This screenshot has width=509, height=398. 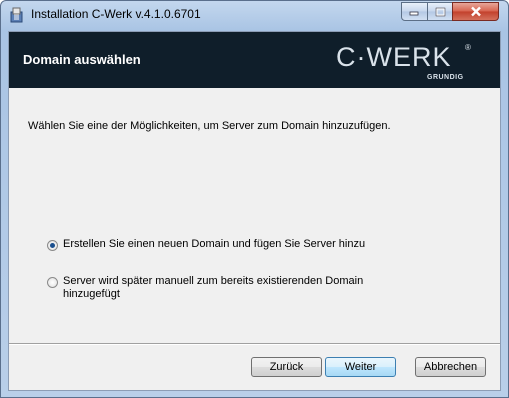 I want to click on installer-icon, so click(x=16, y=15).